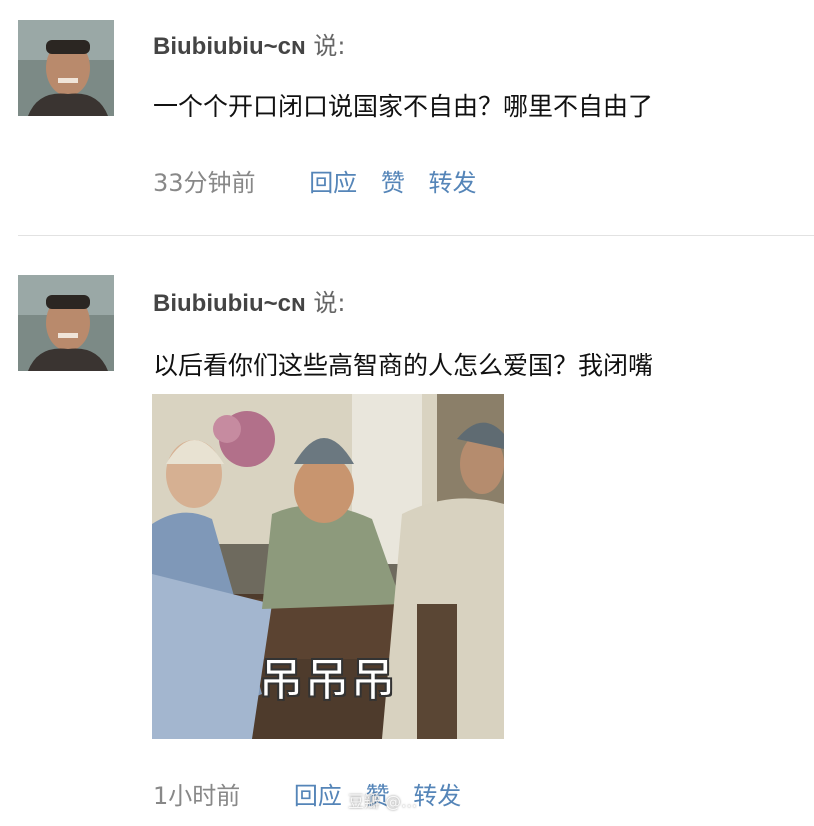  I want to click on like-link: 赞, so click(393, 183).